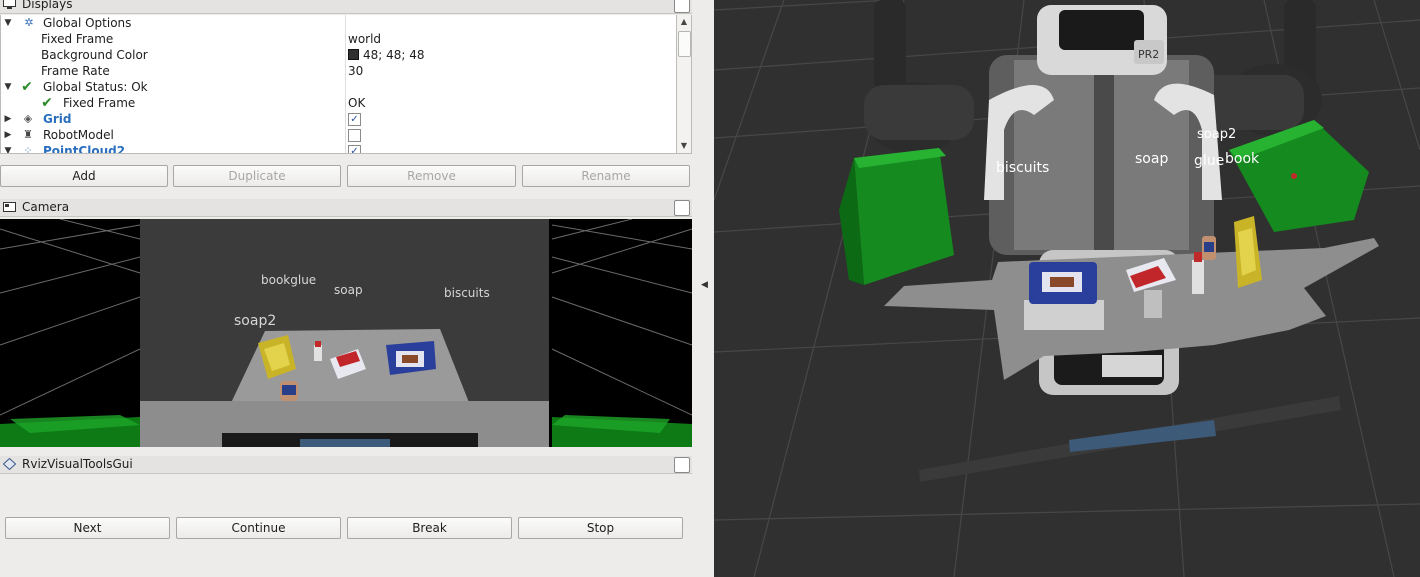  I want to click on fixed-frame-value: world, so click(364, 39).